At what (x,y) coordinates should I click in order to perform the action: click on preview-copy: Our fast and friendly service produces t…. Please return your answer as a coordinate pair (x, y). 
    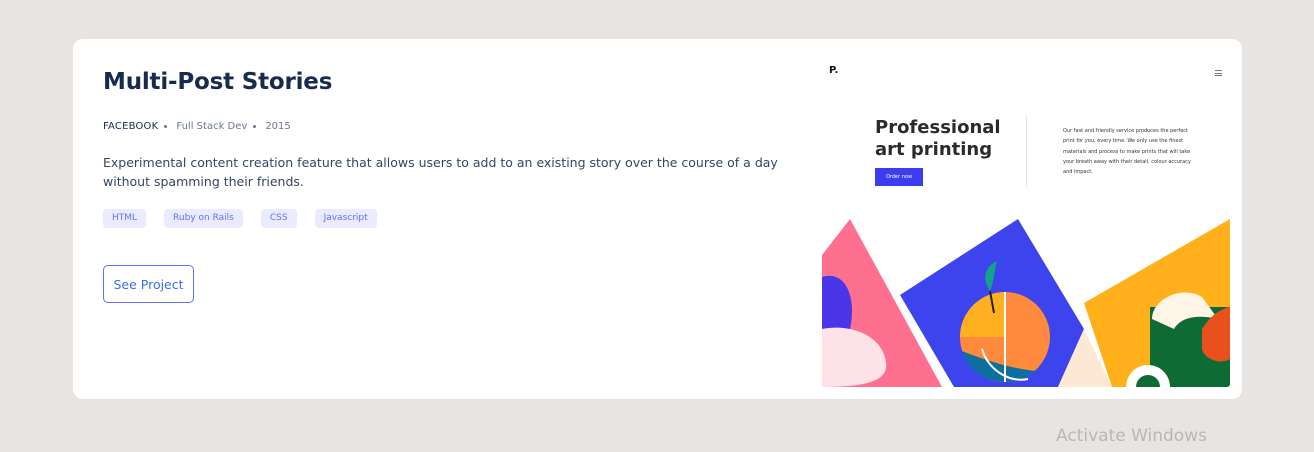
    Looking at the image, I should click on (1127, 152).